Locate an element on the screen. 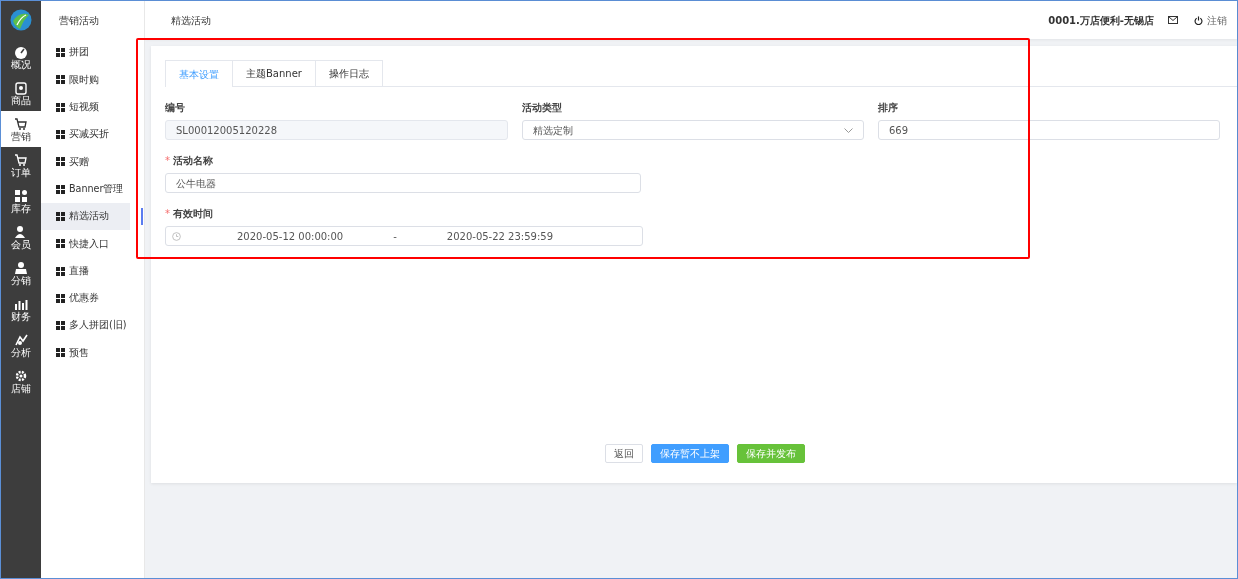  nav-item: 库存 is located at coordinates (21, 201).